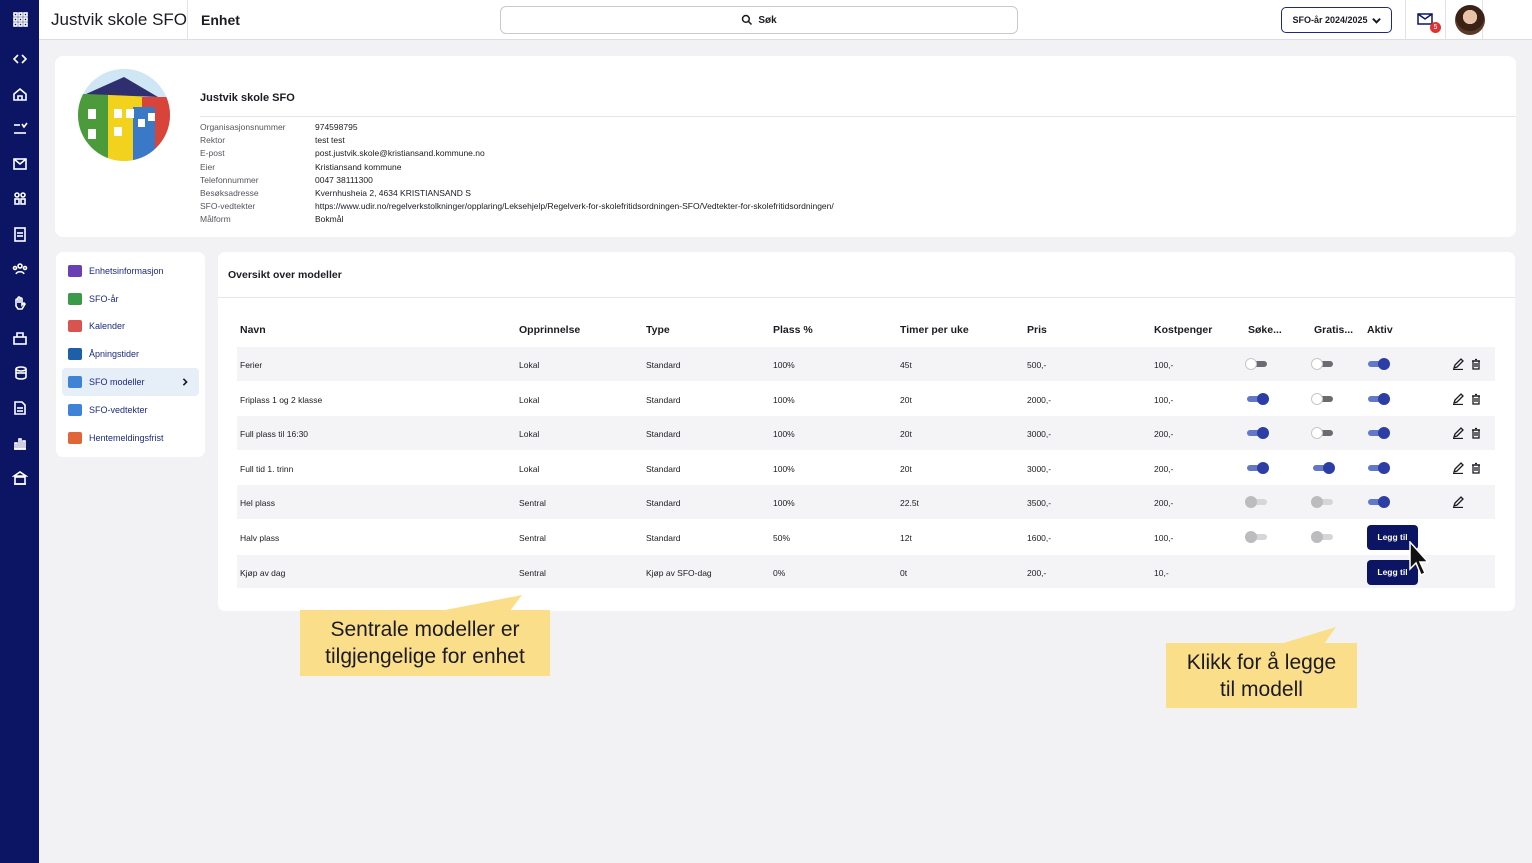  Describe the element at coordinates (532, 503) in the screenshot. I see `cell-opprinnelse: Sentral` at that location.